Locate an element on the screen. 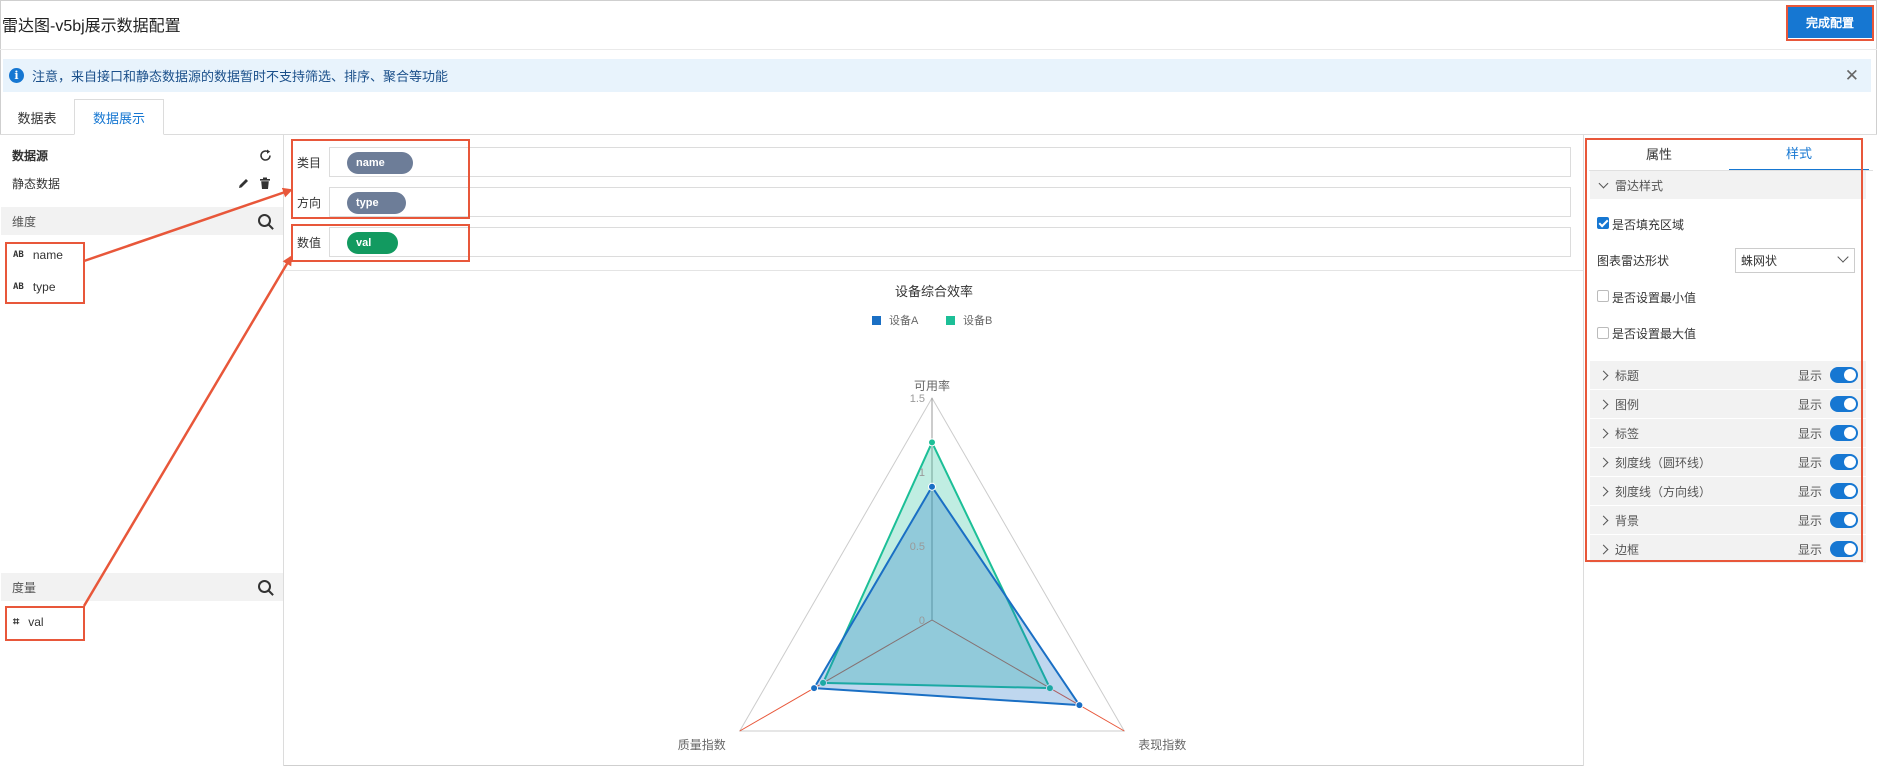 This screenshot has height=767, width=1878. style-section-row: 刻度线（方向线） 显示 is located at coordinates (1728, 491).